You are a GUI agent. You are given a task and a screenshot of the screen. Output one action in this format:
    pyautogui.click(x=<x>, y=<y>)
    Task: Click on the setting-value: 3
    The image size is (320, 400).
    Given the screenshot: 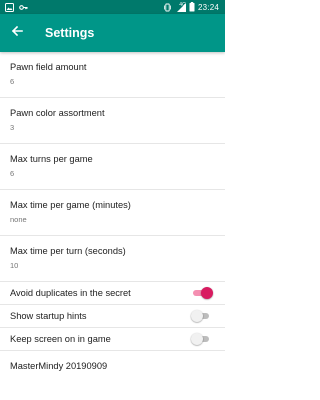 What is the action you would take?
    pyautogui.click(x=12, y=127)
    